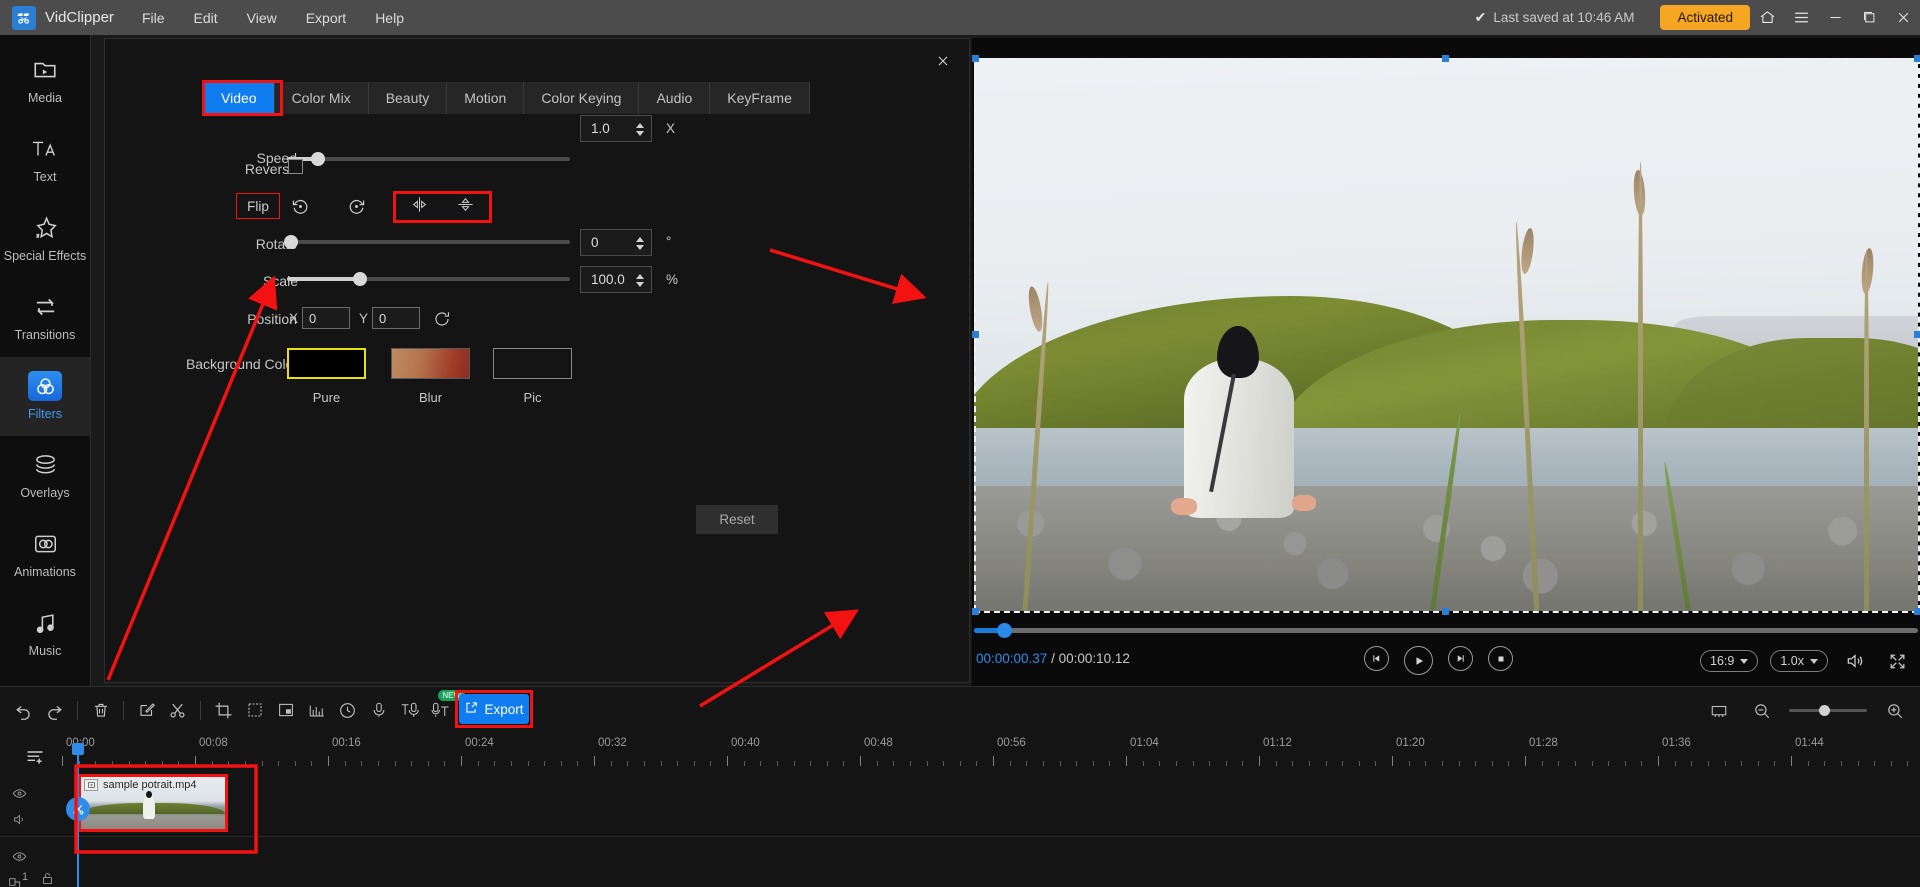  What do you see at coordinates (428, 159) in the screenshot?
I see `speed-slider` at bounding box center [428, 159].